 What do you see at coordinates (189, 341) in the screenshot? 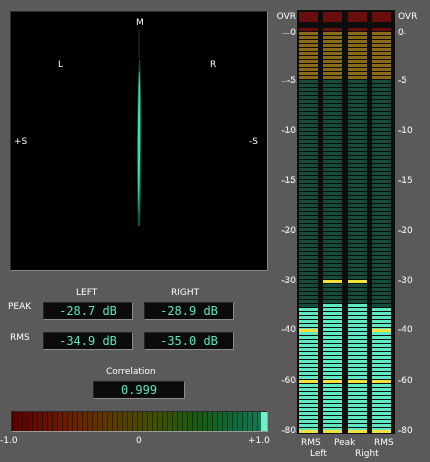
I see `rms-right-readout: -35.0 dB` at bounding box center [189, 341].